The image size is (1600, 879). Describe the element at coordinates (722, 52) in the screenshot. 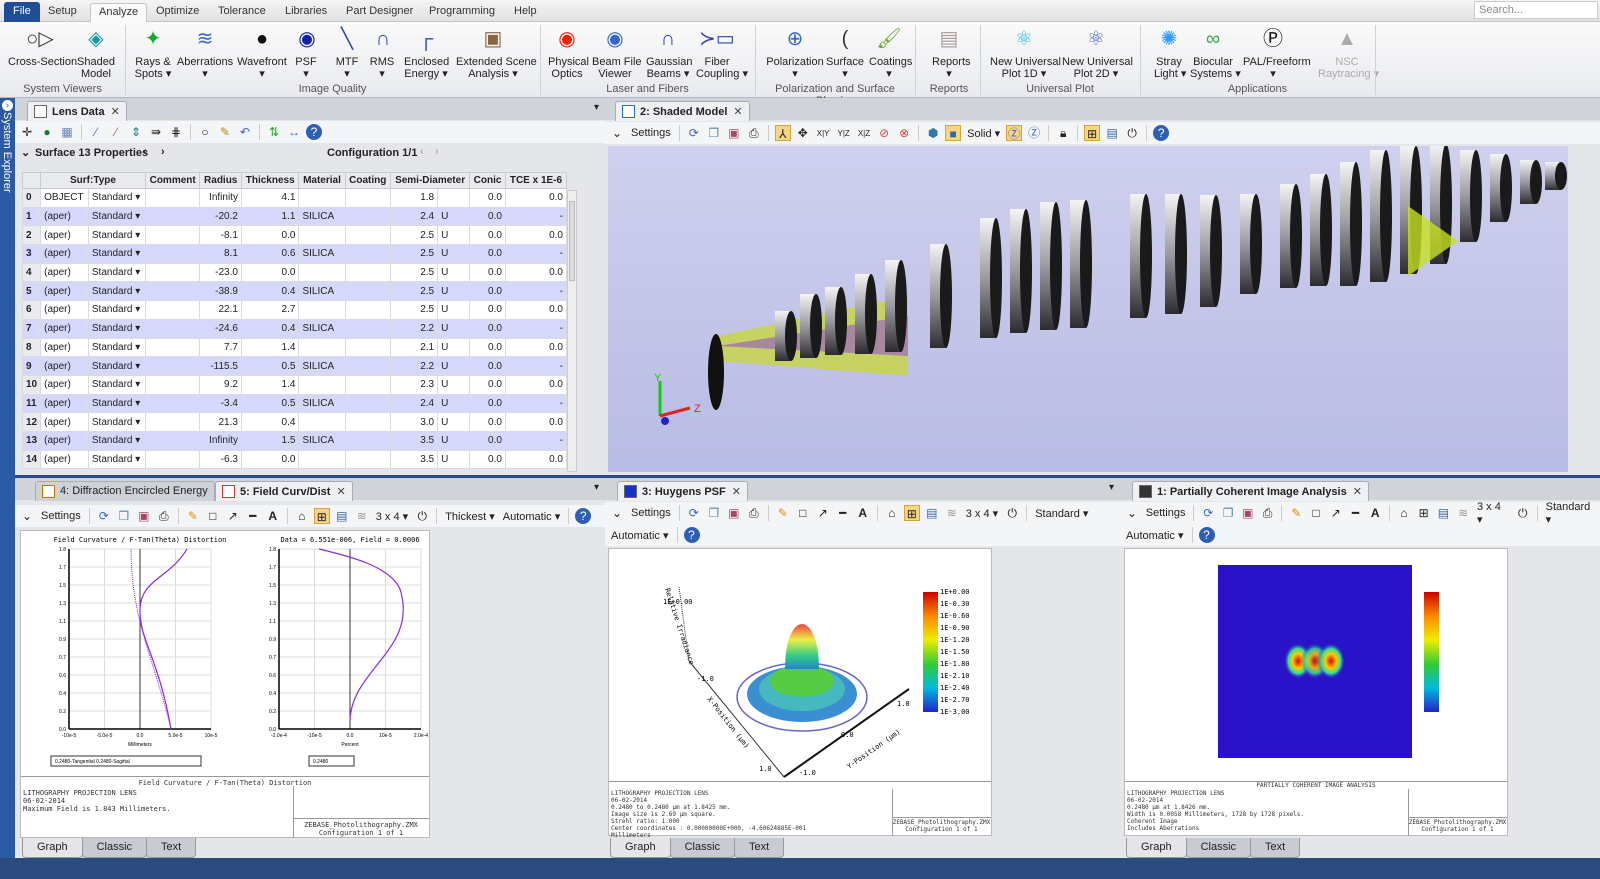

I see `ribbon-btn-fiber-coupling: ≻▭ Fiber Coupling ▾` at that location.